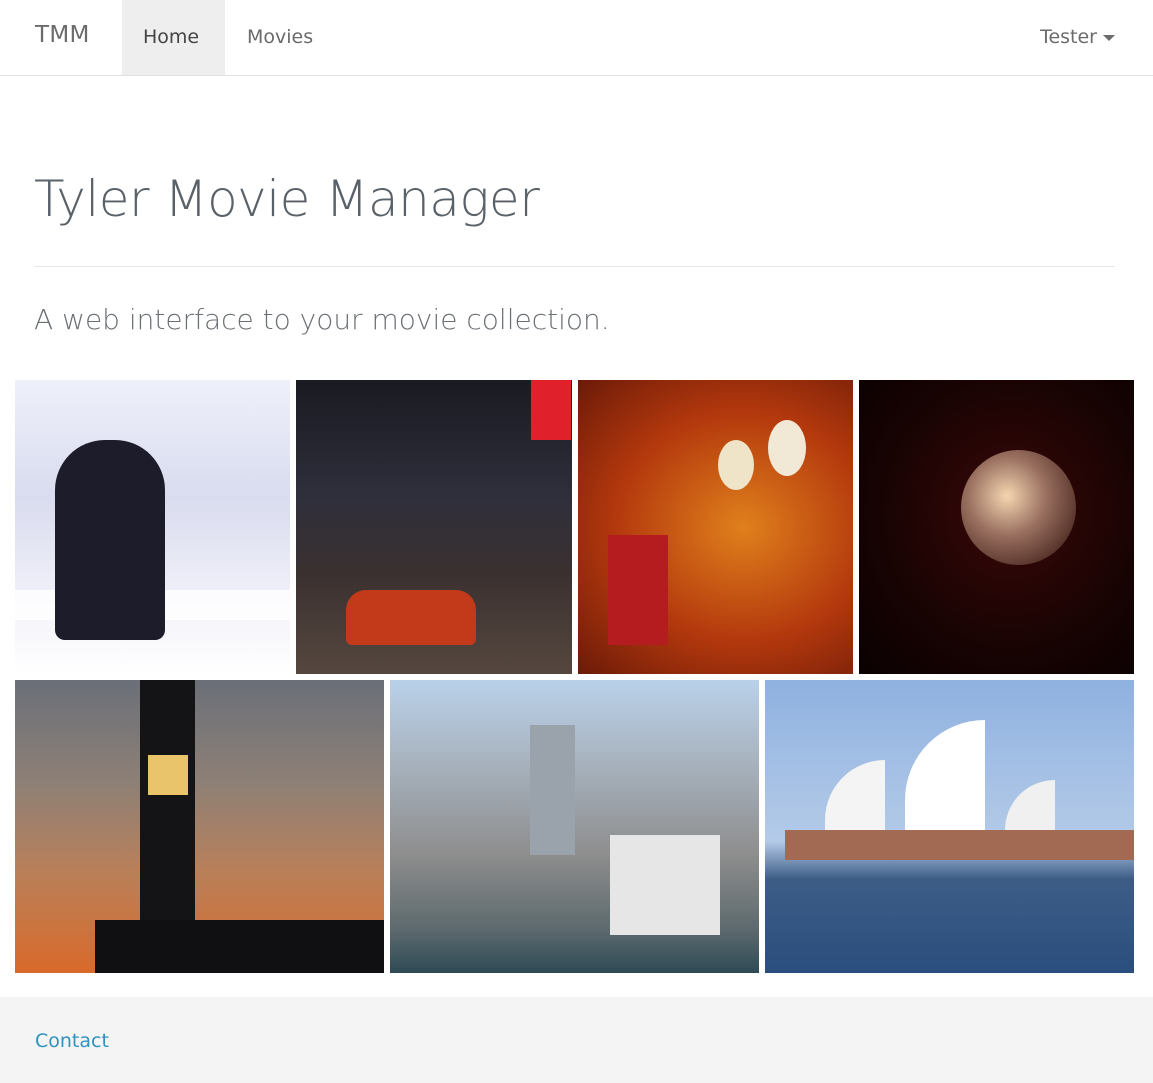 This screenshot has height=1083, width=1153. What do you see at coordinates (199, 826) in the screenshot?
I see `empire-state-building-photo` at bounding box center [199, 826].